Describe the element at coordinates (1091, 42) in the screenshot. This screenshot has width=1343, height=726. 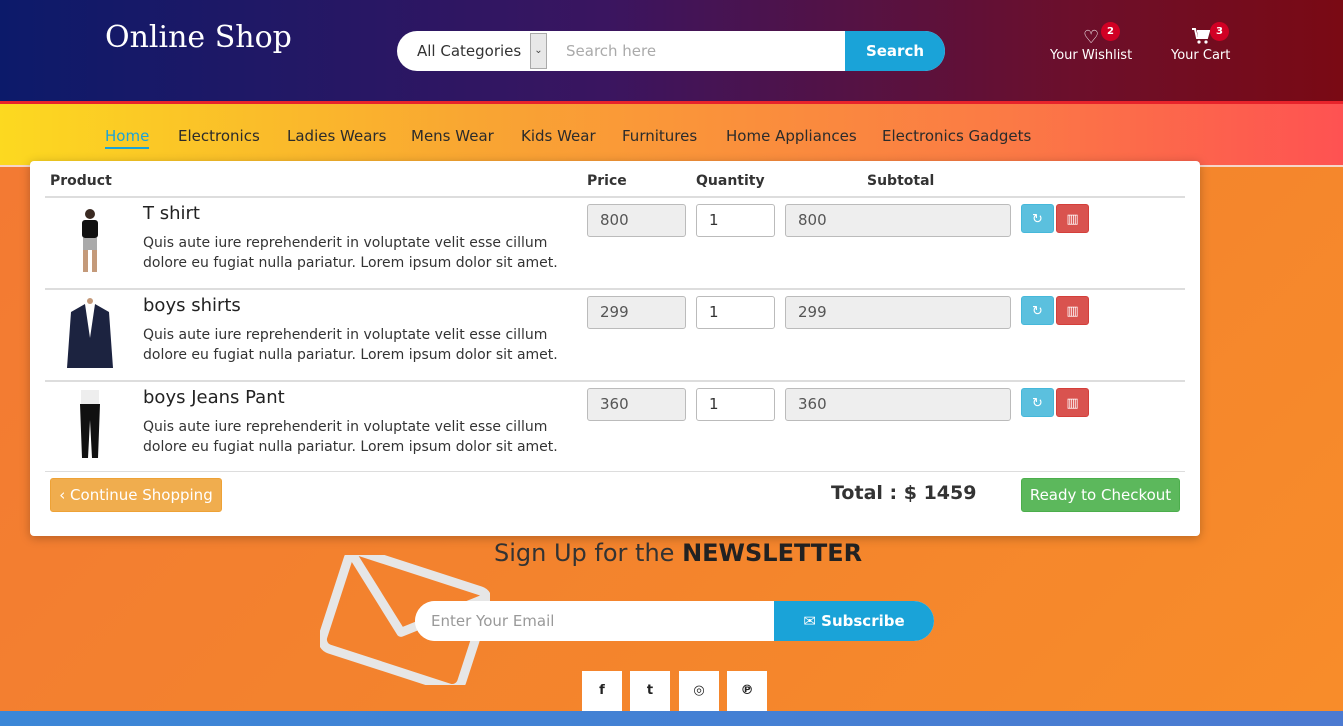
I see `wishlist-link: ♡ Your Wishlist 2` at that location.